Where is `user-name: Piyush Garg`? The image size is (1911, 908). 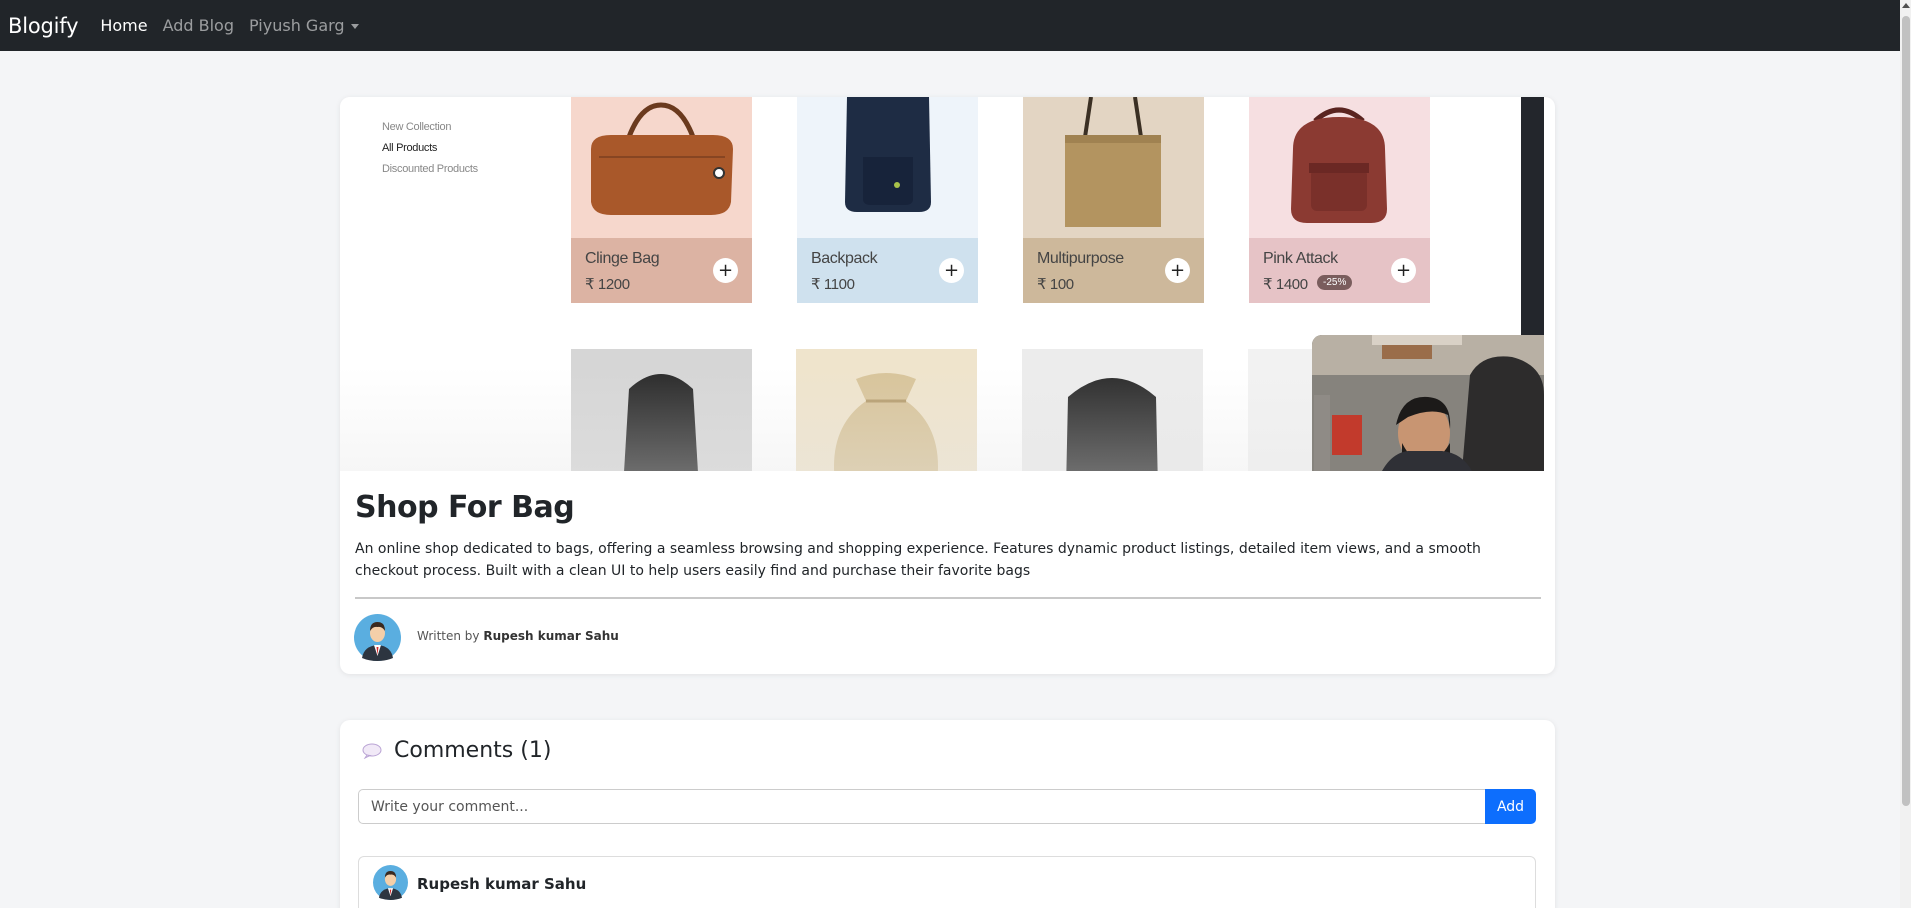
user-name: Piyush Garg is located at coordinates (297, 25).